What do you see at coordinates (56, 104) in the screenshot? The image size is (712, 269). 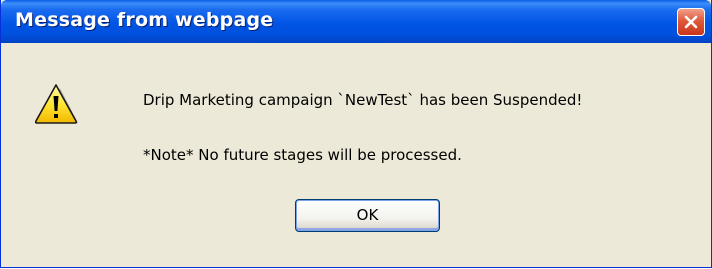 I see `warning-icon` at bounding box center [56, 104].